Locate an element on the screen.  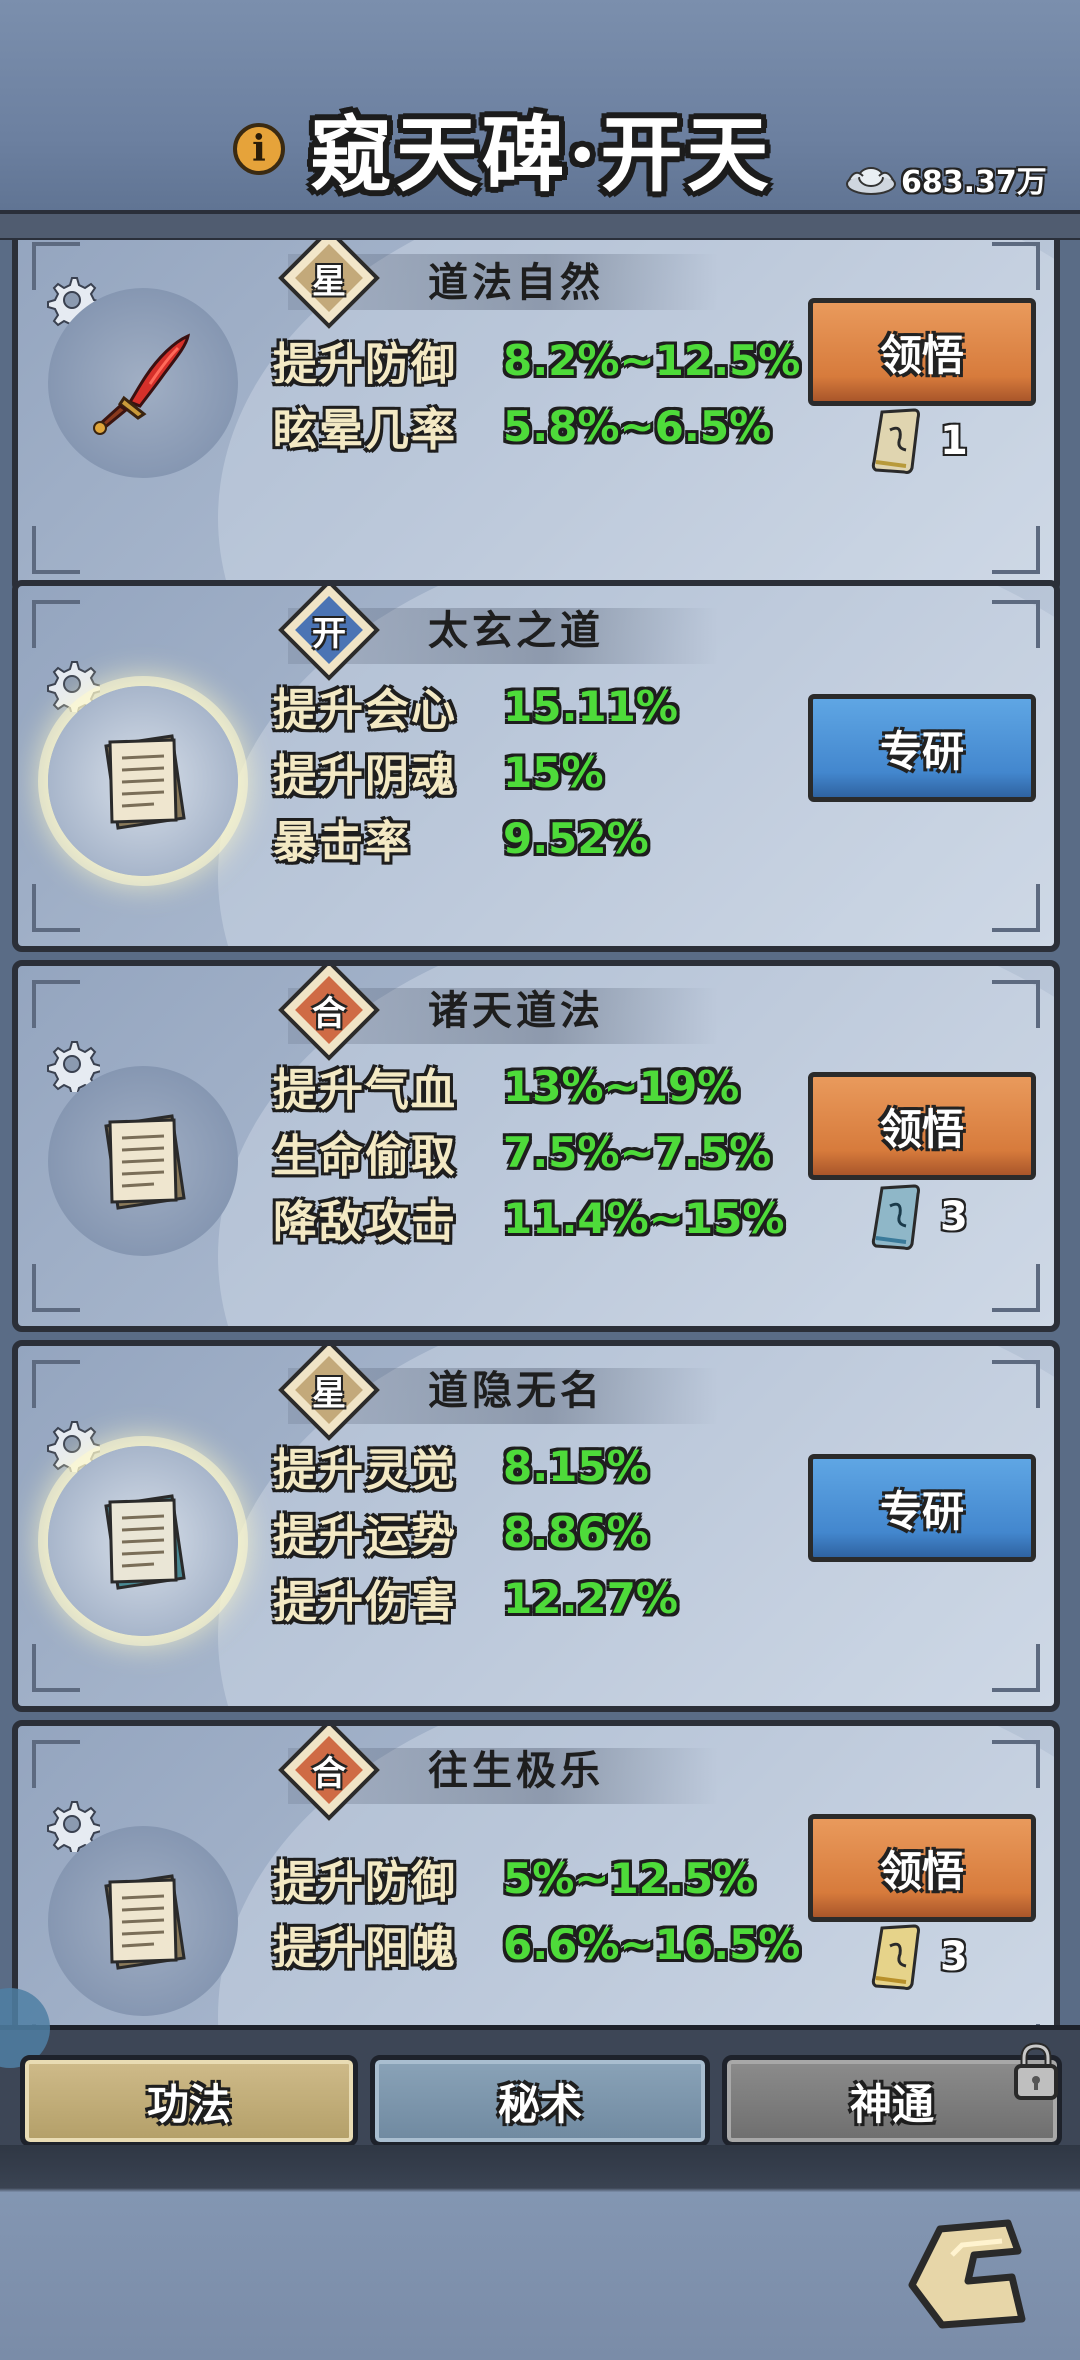
stat-value: 5%~12.5% is located at coordinates (629, 1878).